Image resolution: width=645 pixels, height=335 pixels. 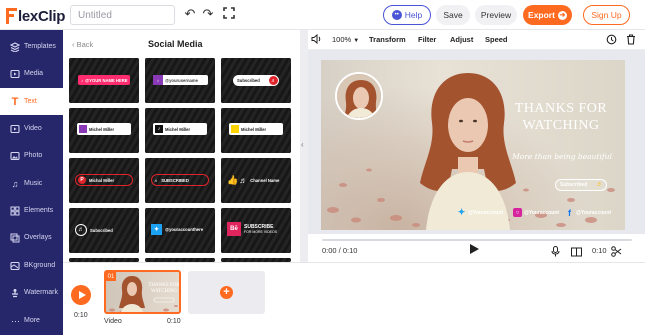 I want to click on tile-subtext: FOR MORE VIDEOS, so click(x=261, y=232).